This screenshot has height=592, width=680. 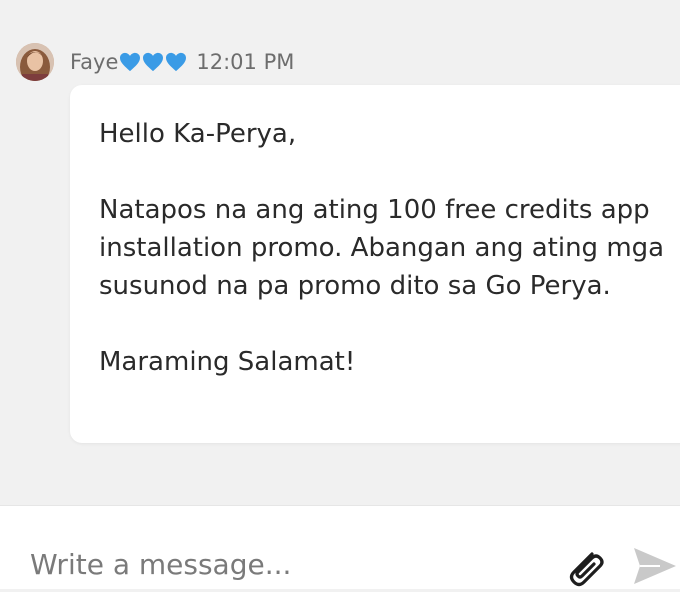 I want to click on message-input, so click(x=280, y=564).